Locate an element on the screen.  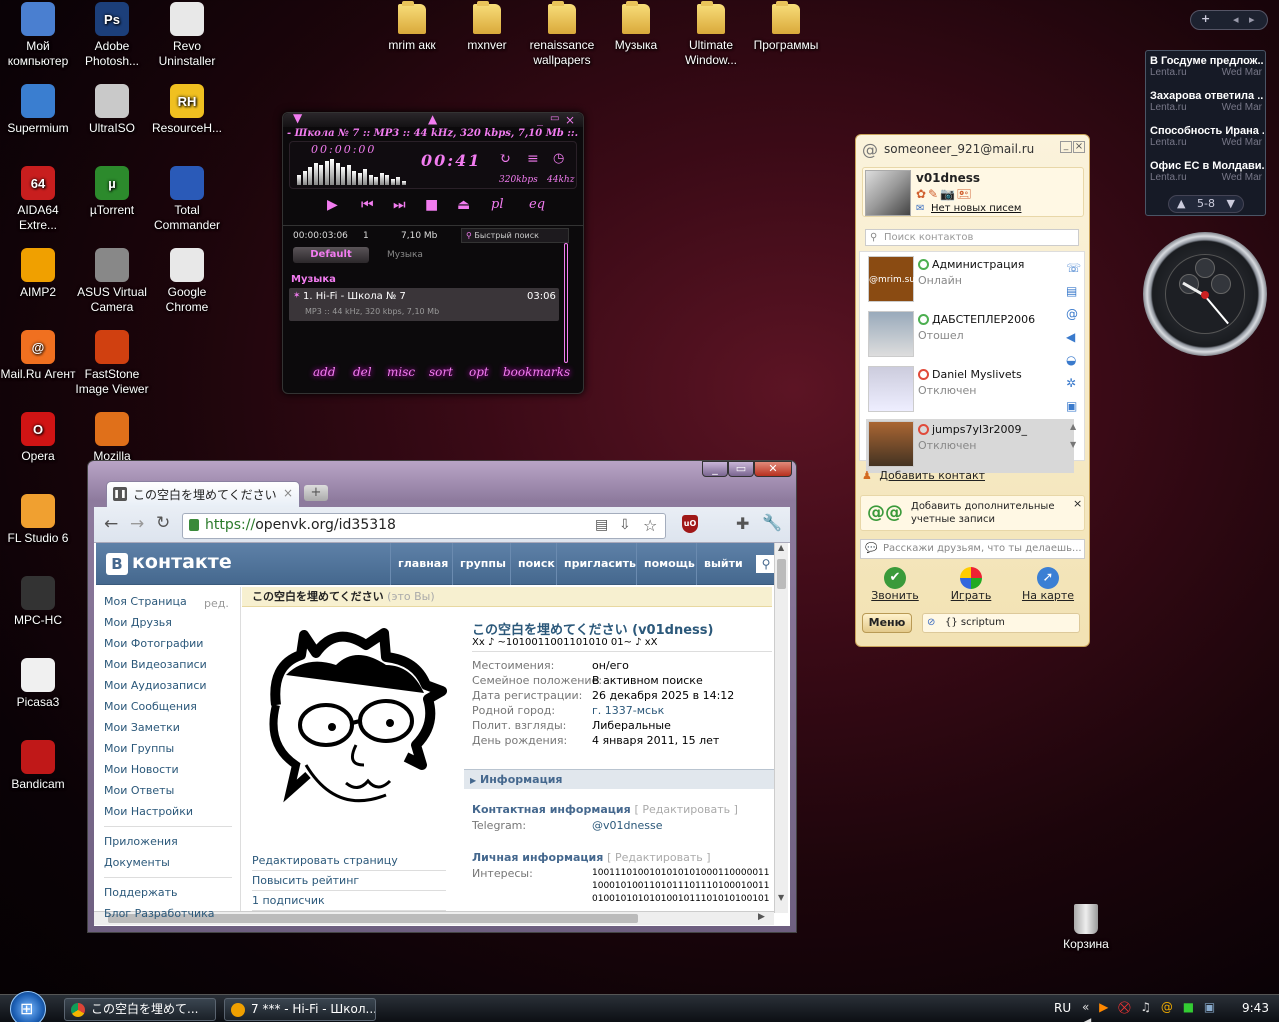
desktop-icon: Мой компьютер is located at coordinates (38, 35).